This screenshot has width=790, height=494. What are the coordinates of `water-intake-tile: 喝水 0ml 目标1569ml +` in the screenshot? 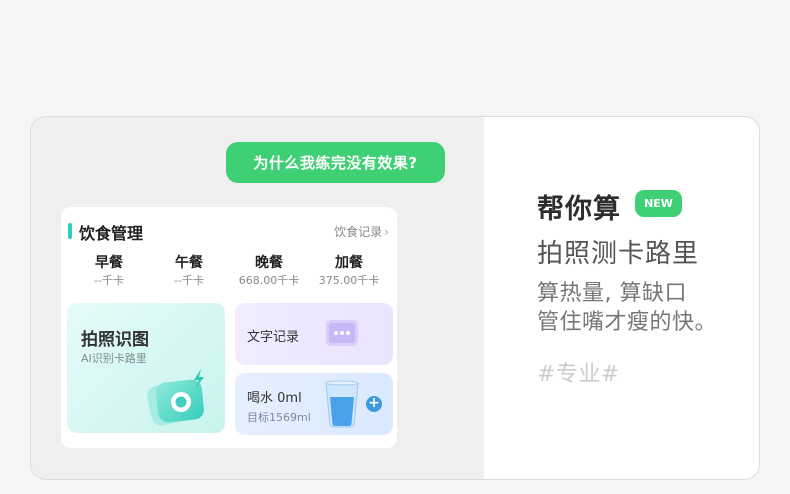 It's located at (314, 404).